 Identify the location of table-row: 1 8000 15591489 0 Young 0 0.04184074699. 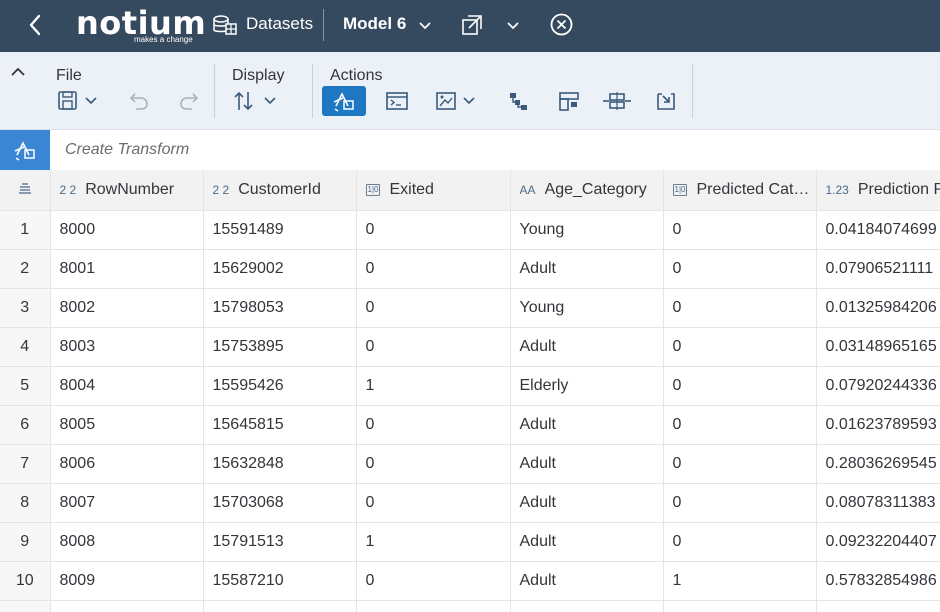
(470, 230).